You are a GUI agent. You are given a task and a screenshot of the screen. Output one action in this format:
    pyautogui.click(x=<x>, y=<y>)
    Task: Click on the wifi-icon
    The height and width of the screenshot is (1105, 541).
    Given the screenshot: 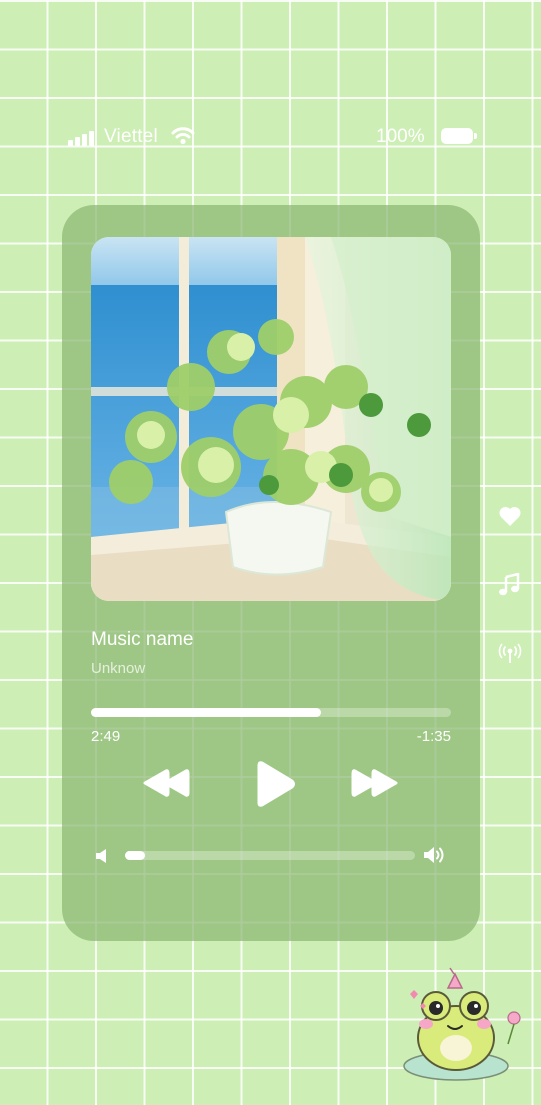 What is the action you would take?
    pyautogui.click(x=183, y=136)
    